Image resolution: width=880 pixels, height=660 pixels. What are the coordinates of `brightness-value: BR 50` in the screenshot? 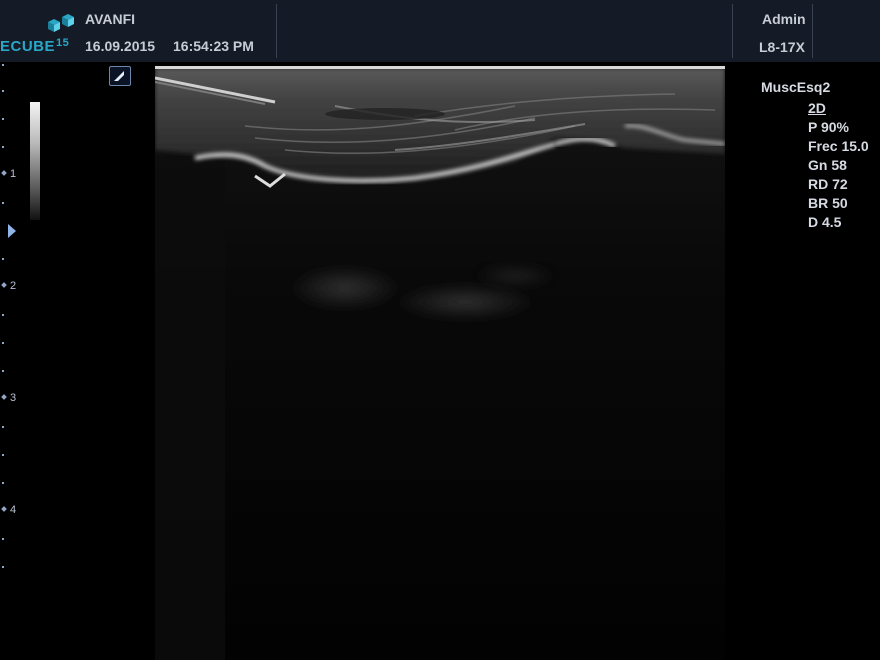 It's located at (828, 203).